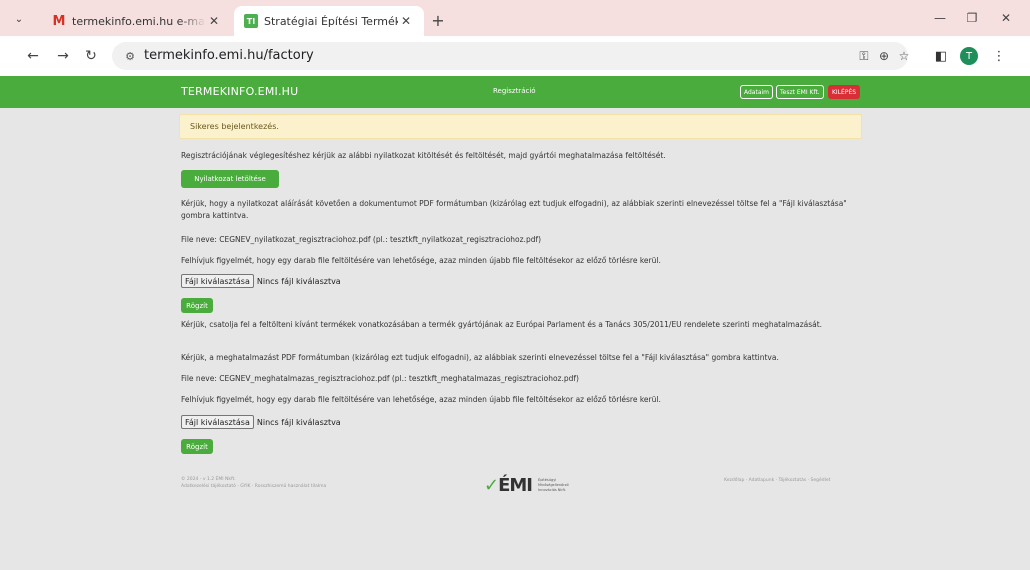 The width and height of the screenshot is (1030, 570). Describe the element at coordinates (972, 18) in the screenshot. I see `restore-icon: ❐` at that location.